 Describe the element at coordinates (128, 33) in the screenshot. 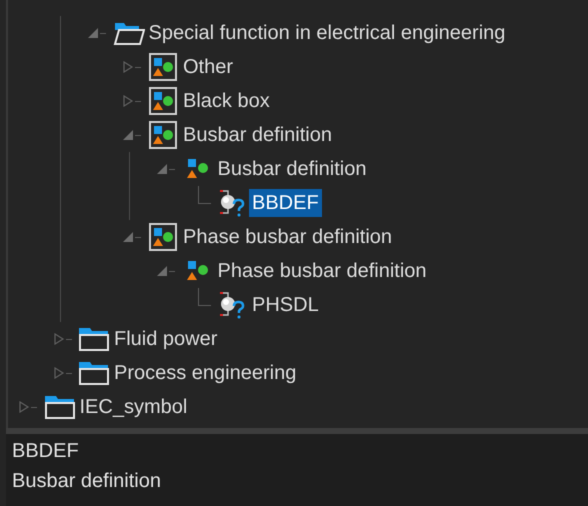

I see `open-folder-icon` at that location.